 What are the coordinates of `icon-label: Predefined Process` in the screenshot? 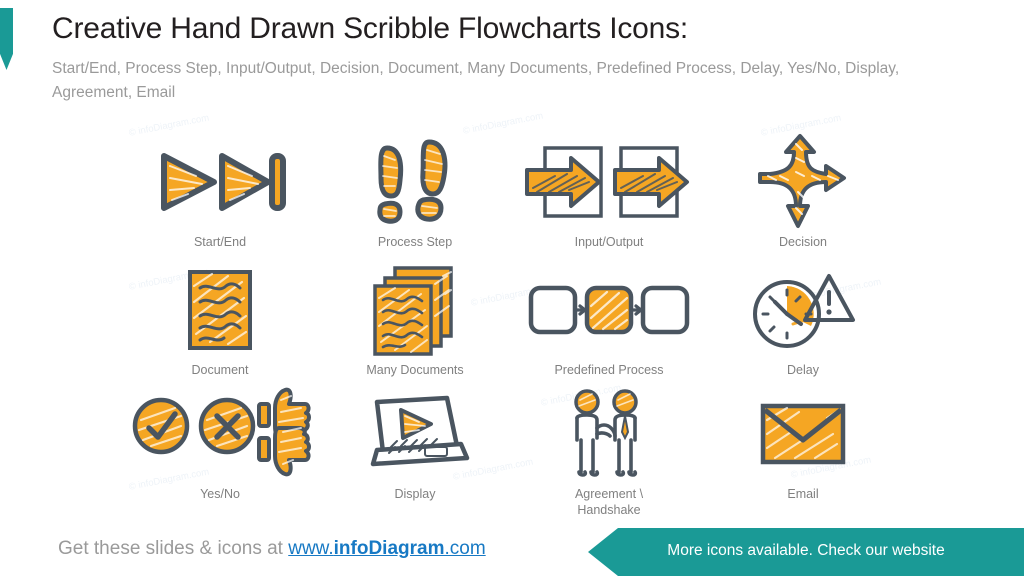 It's located at (609, 370).